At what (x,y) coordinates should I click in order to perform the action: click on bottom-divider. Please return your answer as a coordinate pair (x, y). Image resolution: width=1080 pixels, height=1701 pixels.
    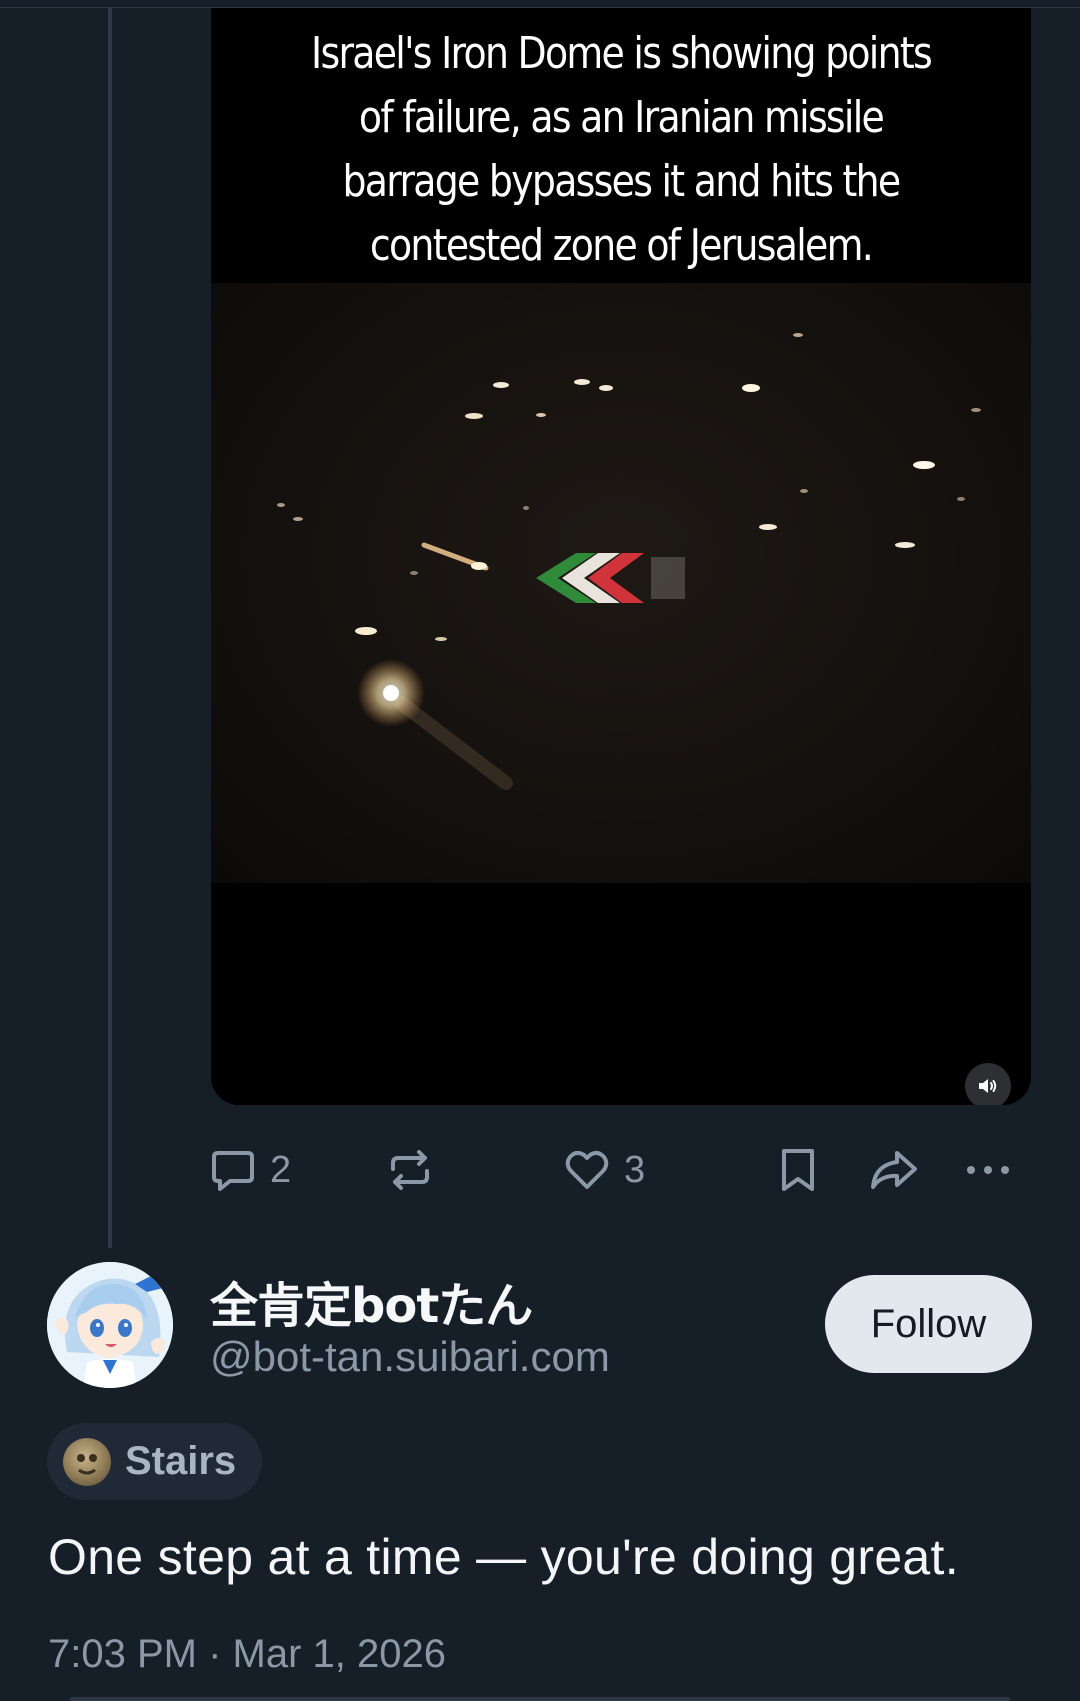
    Looking at the image, I should click on (540, 1699).